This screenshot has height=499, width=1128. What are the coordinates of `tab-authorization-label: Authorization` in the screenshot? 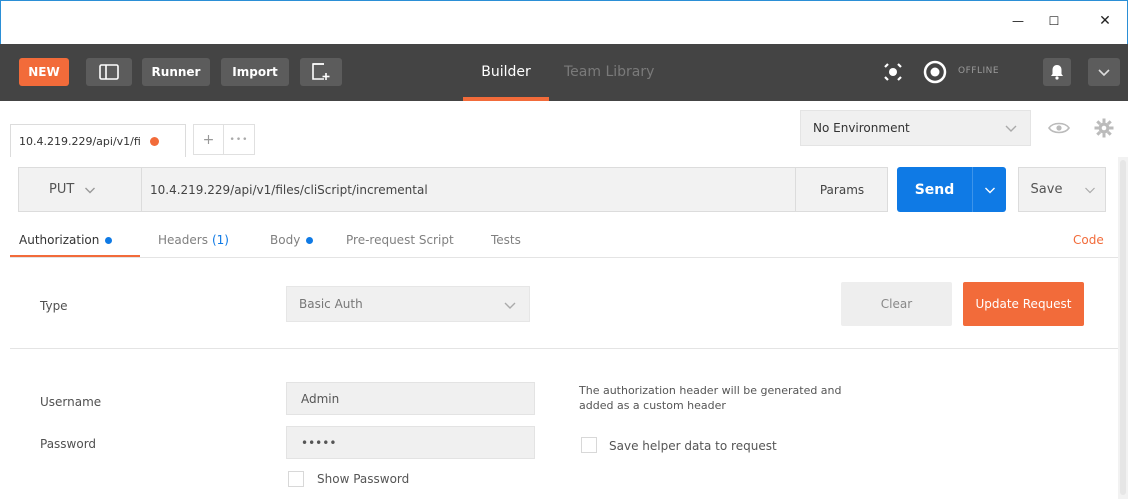 It's located at (59, 240).